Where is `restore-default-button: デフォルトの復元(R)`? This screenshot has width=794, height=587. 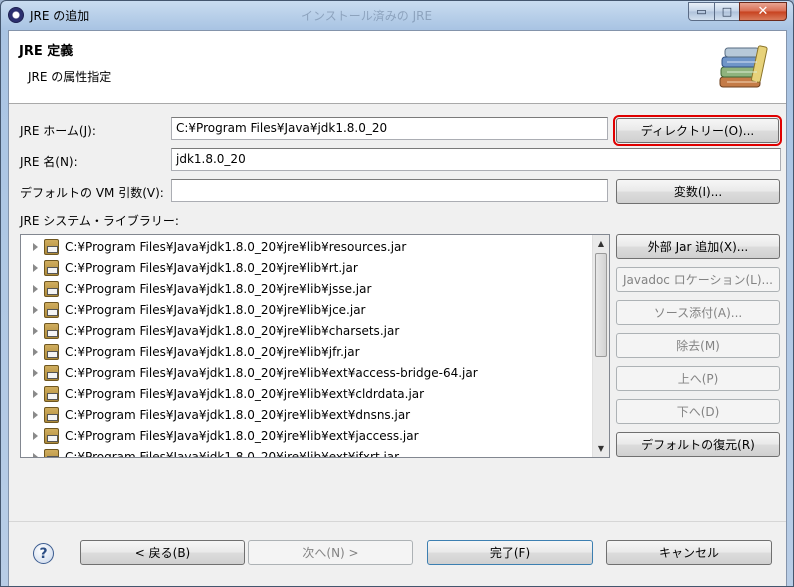 restore-default-button: デフォルトの復元(R) is located at coordinates (698, 444).